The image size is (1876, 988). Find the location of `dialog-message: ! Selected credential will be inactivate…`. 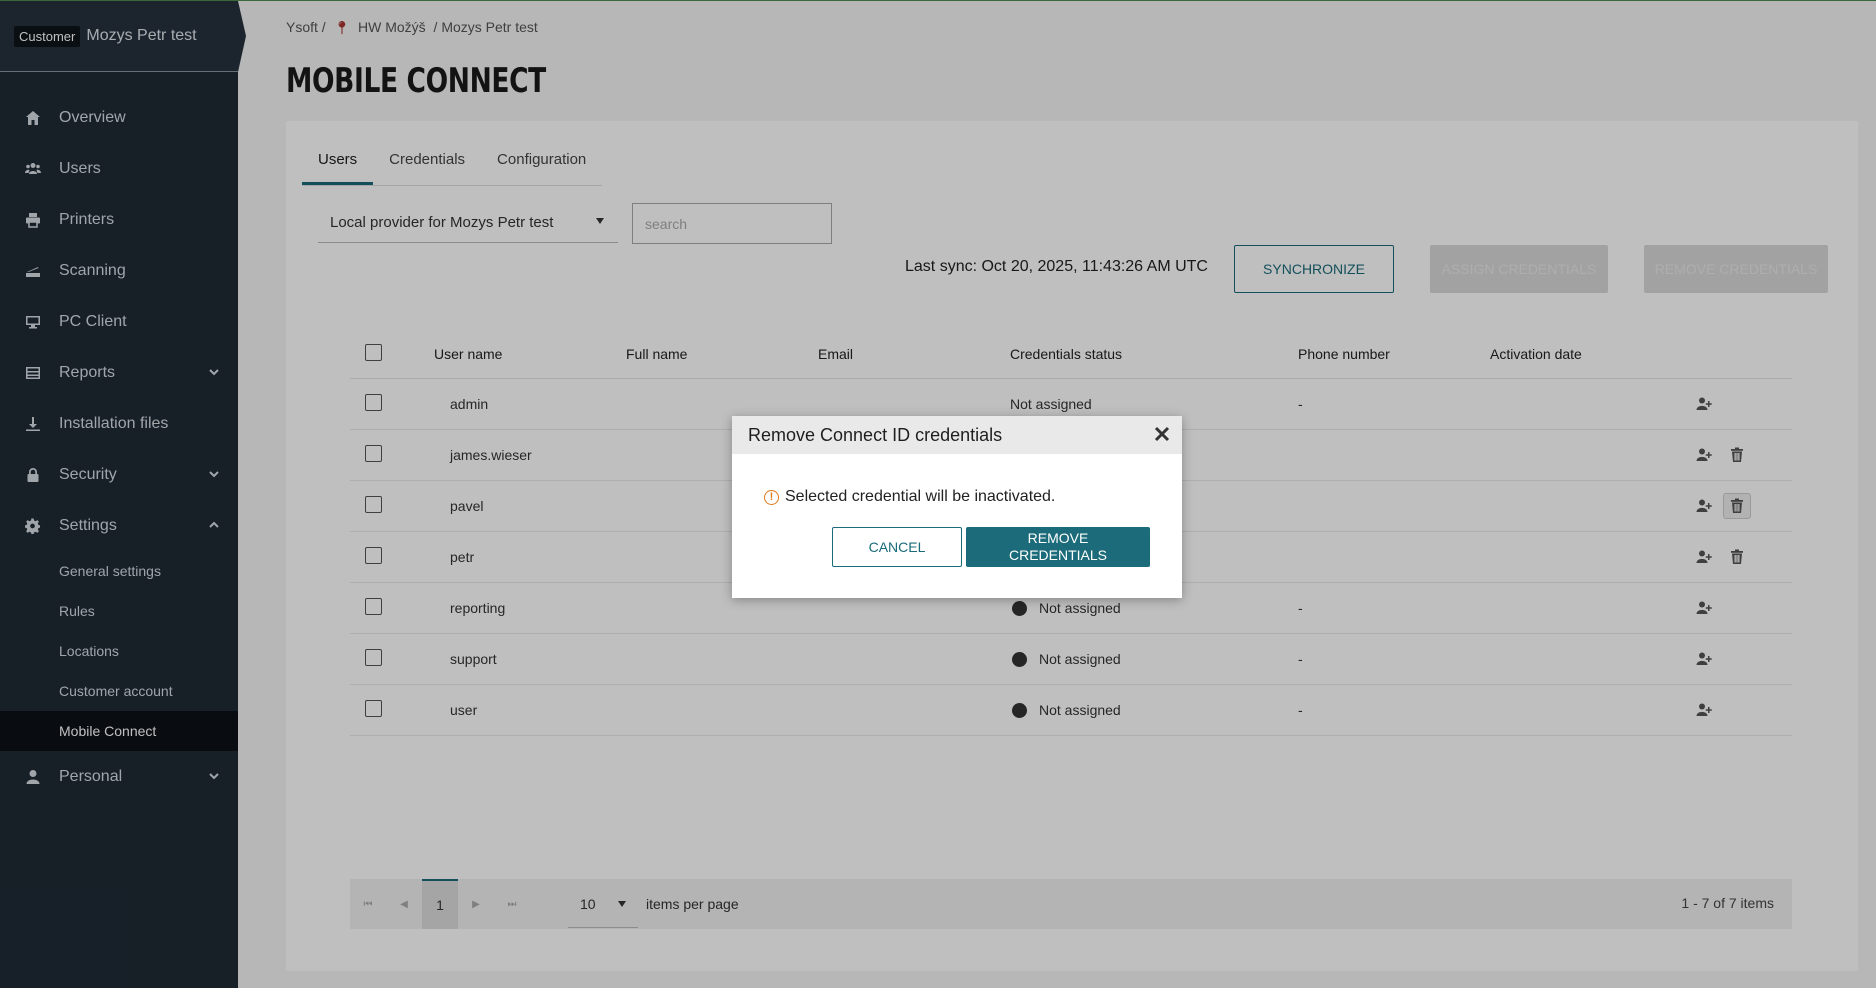

dialog-message: ! Selected credential will be inactivate… is located at coordinates (909, 497).